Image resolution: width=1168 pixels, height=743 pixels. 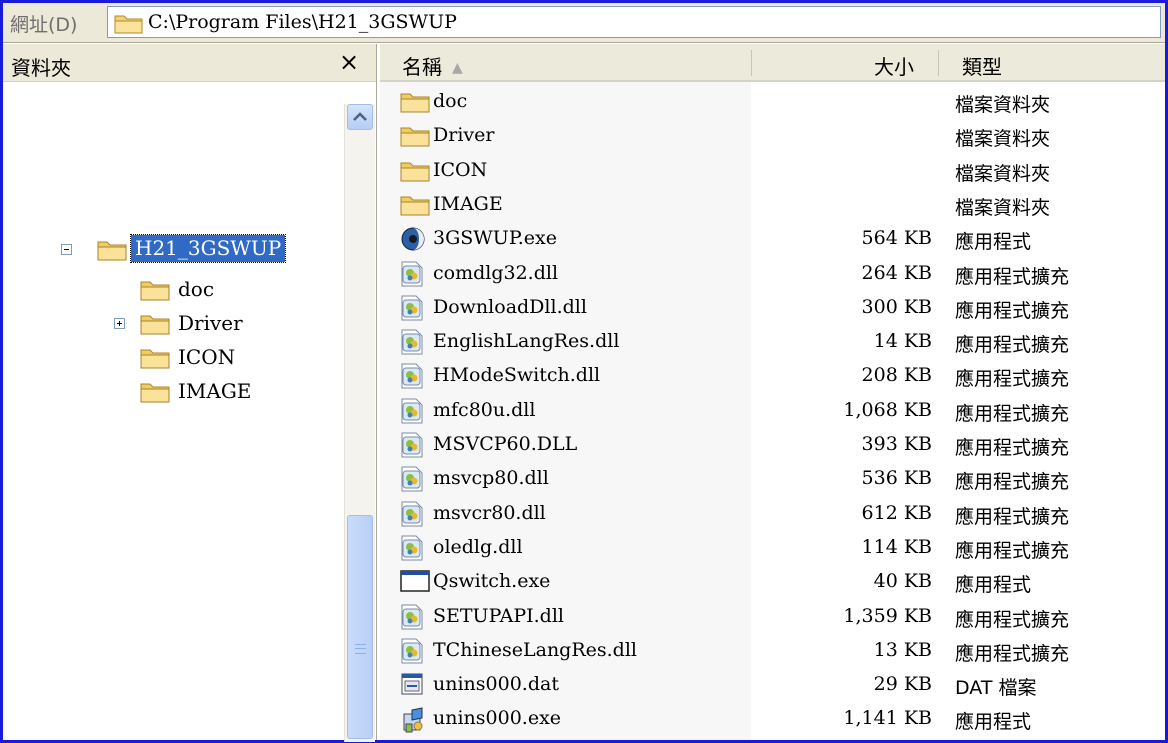 What do you see at coordinates (491, 478) in the screenshot?
I see `file-name: msvcp80.dll` at bounding box center [491, 478].